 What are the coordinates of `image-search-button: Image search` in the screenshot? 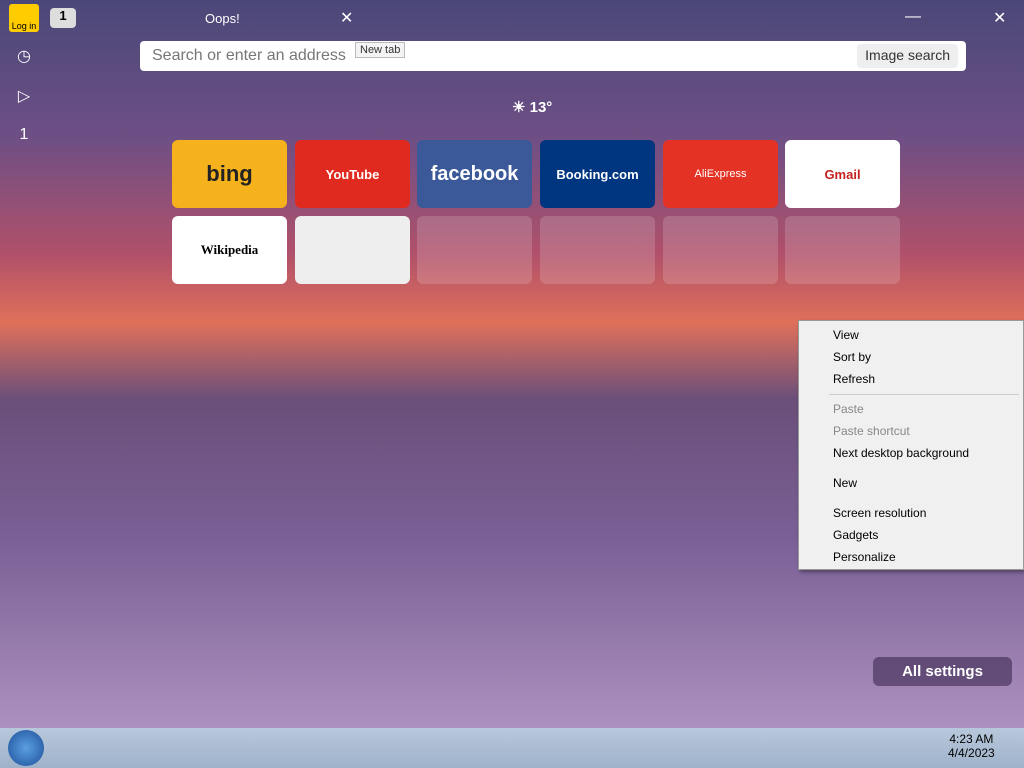 It's located at (907, 56).